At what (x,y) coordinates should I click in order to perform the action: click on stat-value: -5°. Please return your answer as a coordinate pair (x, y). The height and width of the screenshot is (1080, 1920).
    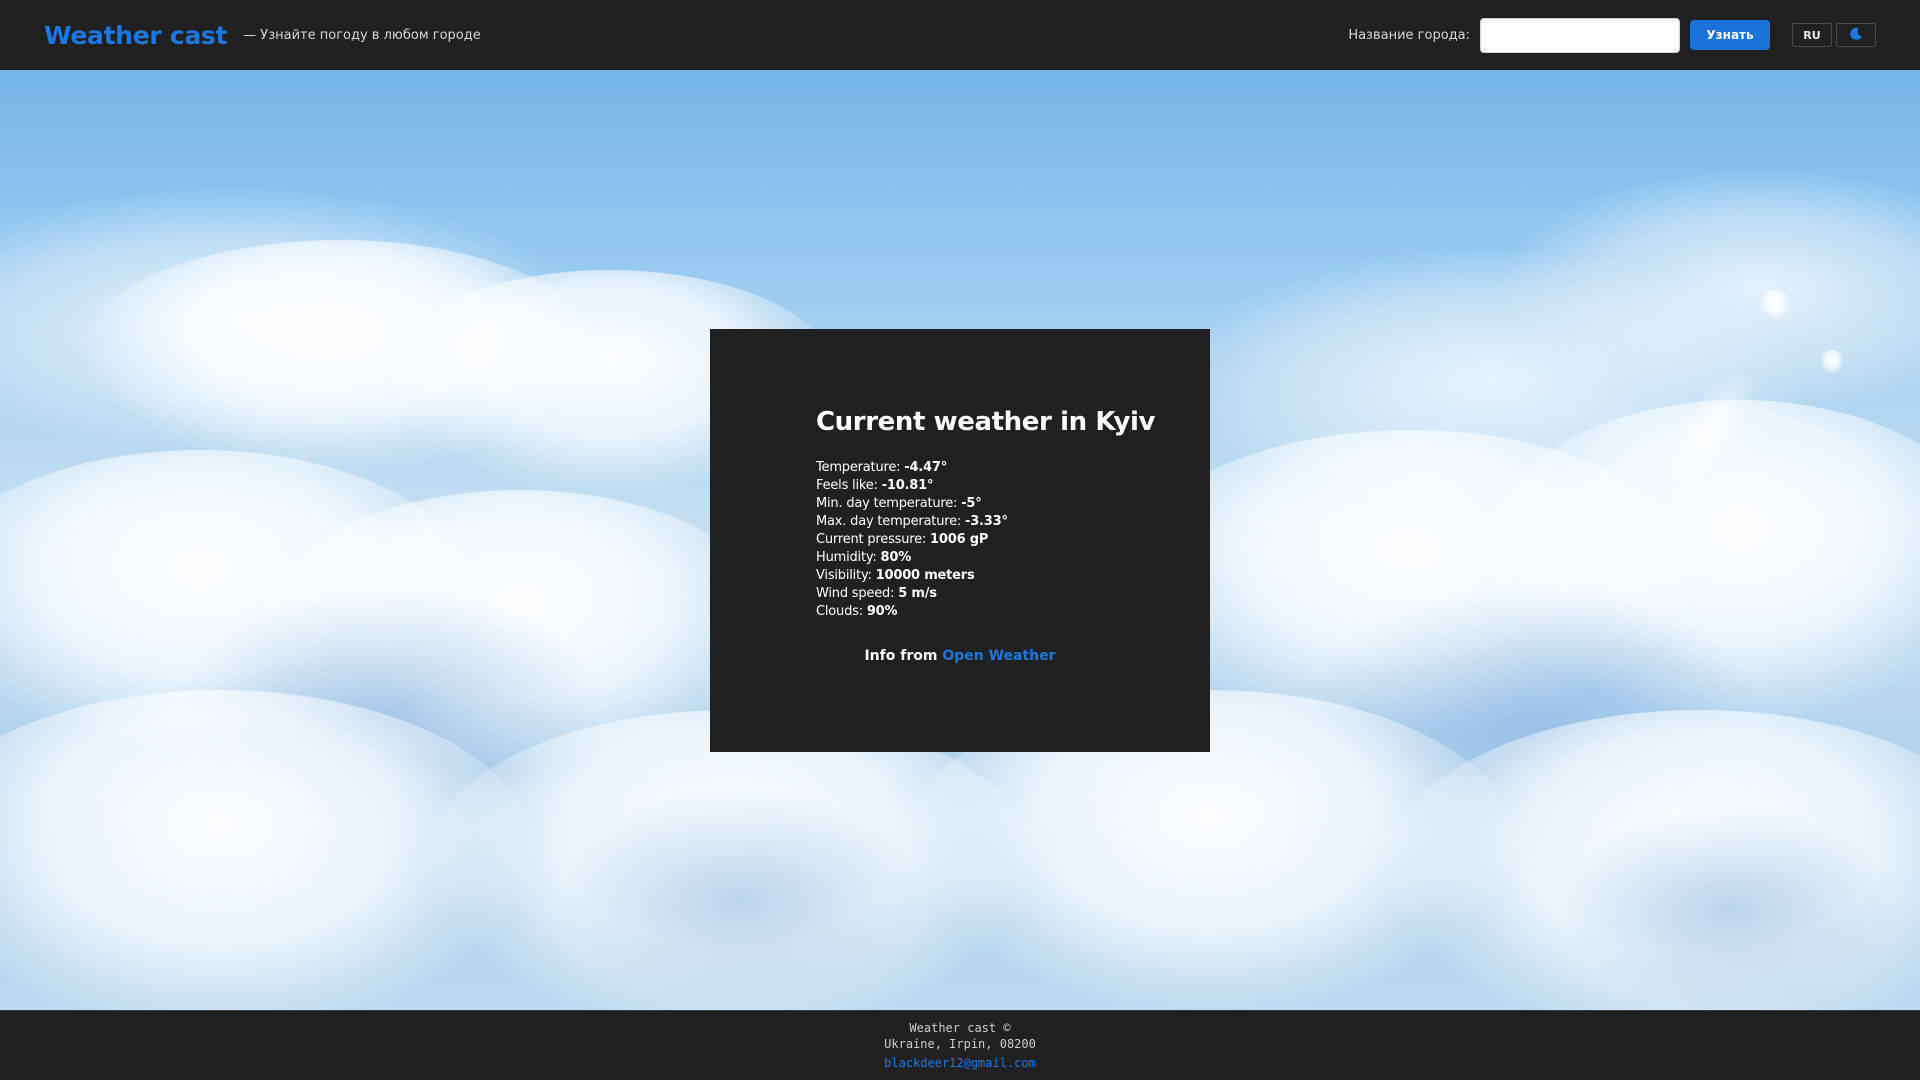
    Looking at the image, I should click on (971, 503).